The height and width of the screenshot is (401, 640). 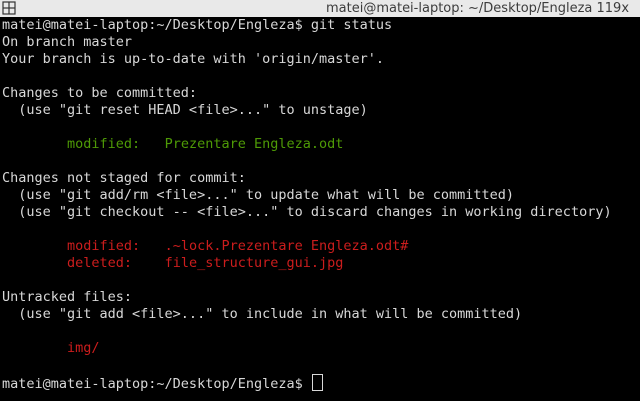 What do you see at coordinates (51, 348) in the screenshot?
I see `untracked-file-row: img/` at bounding box center [51, 348].